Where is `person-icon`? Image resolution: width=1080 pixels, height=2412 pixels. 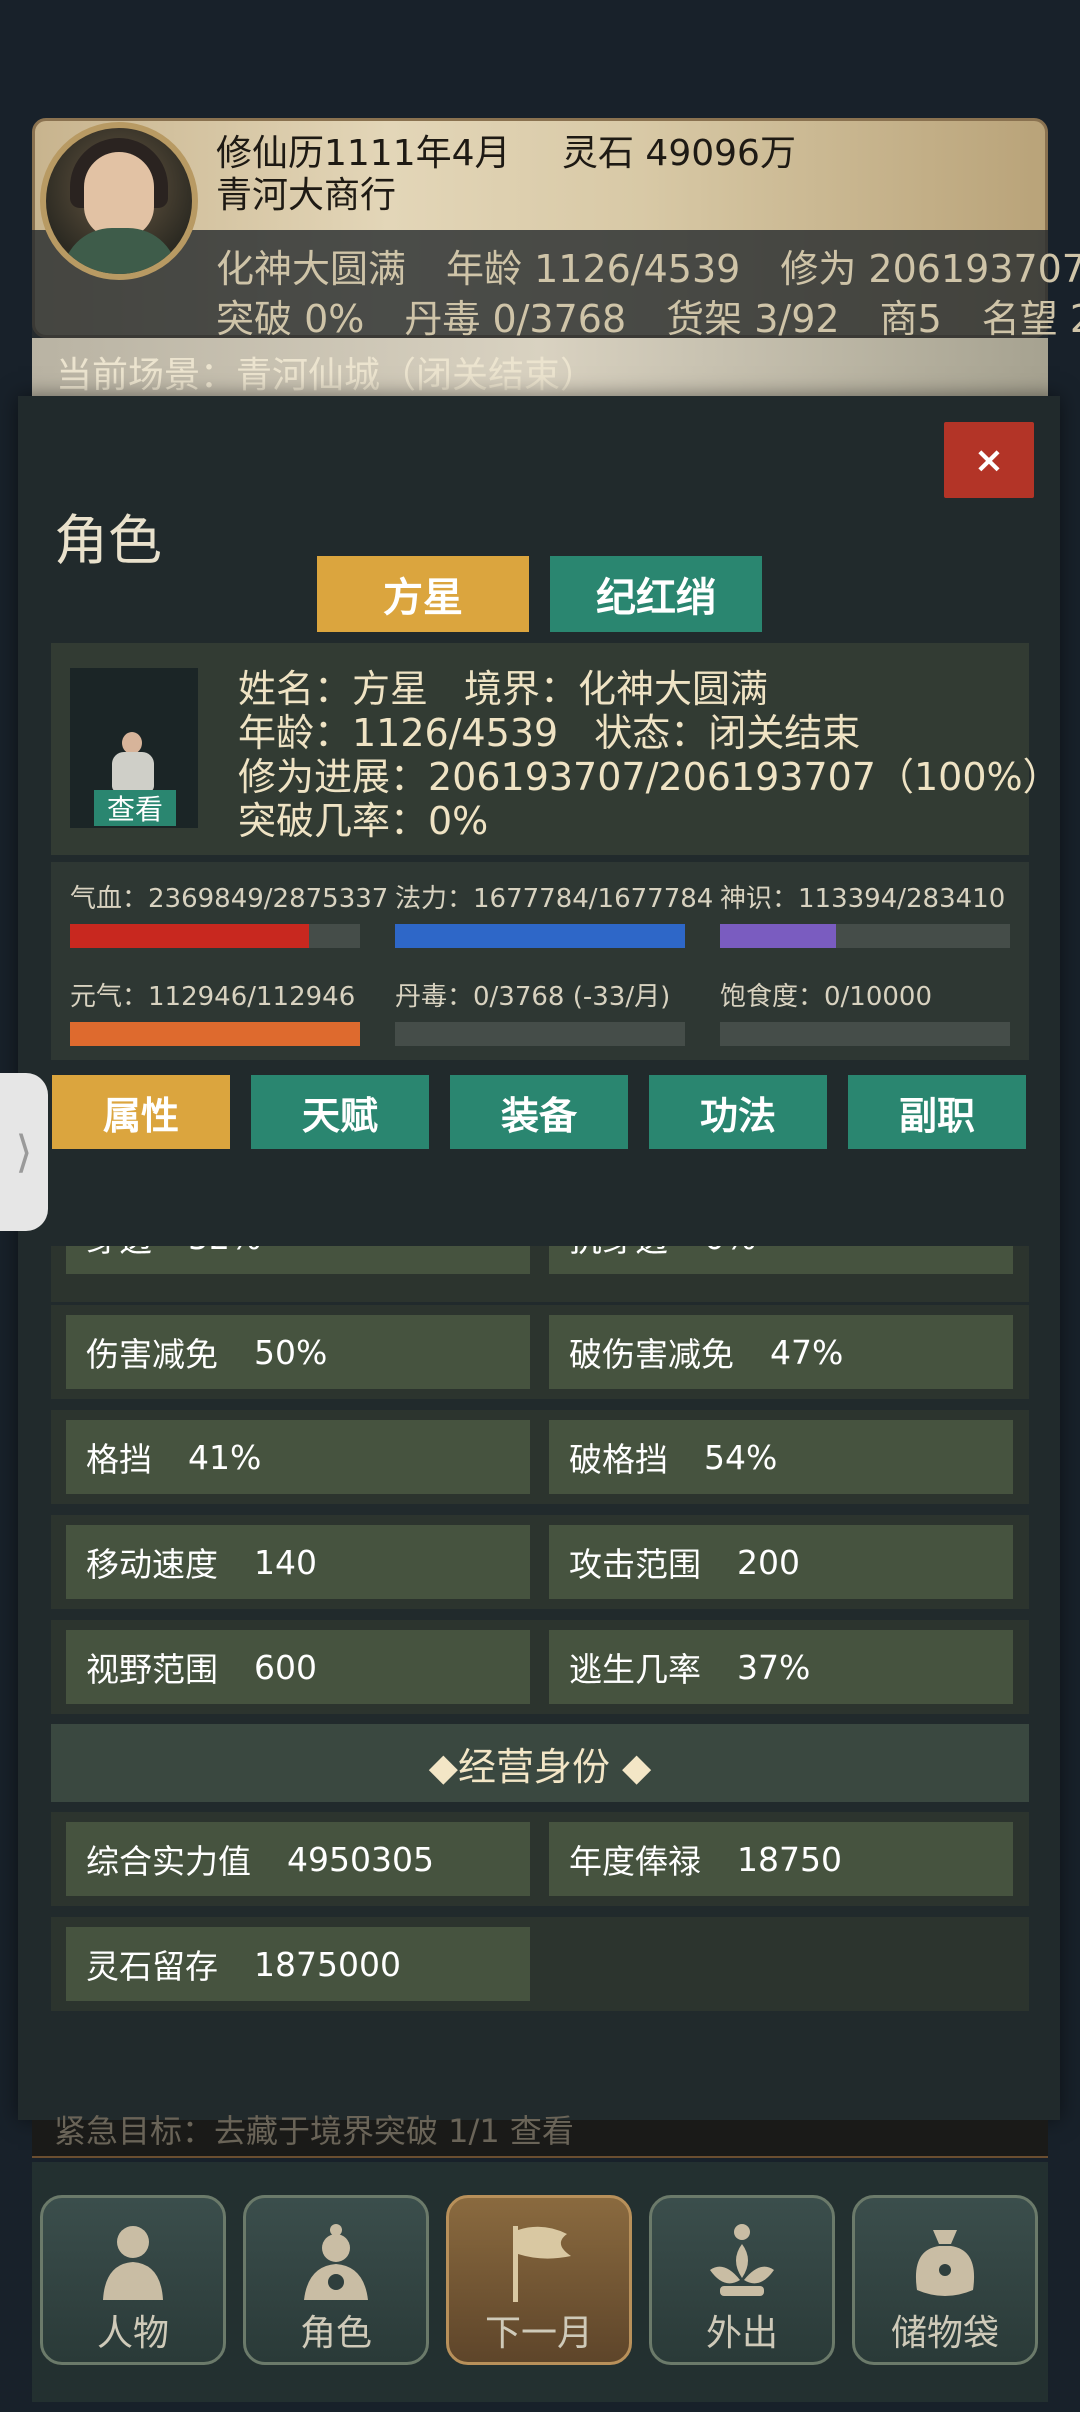 person-icon is located at coordinates (133, 2263).